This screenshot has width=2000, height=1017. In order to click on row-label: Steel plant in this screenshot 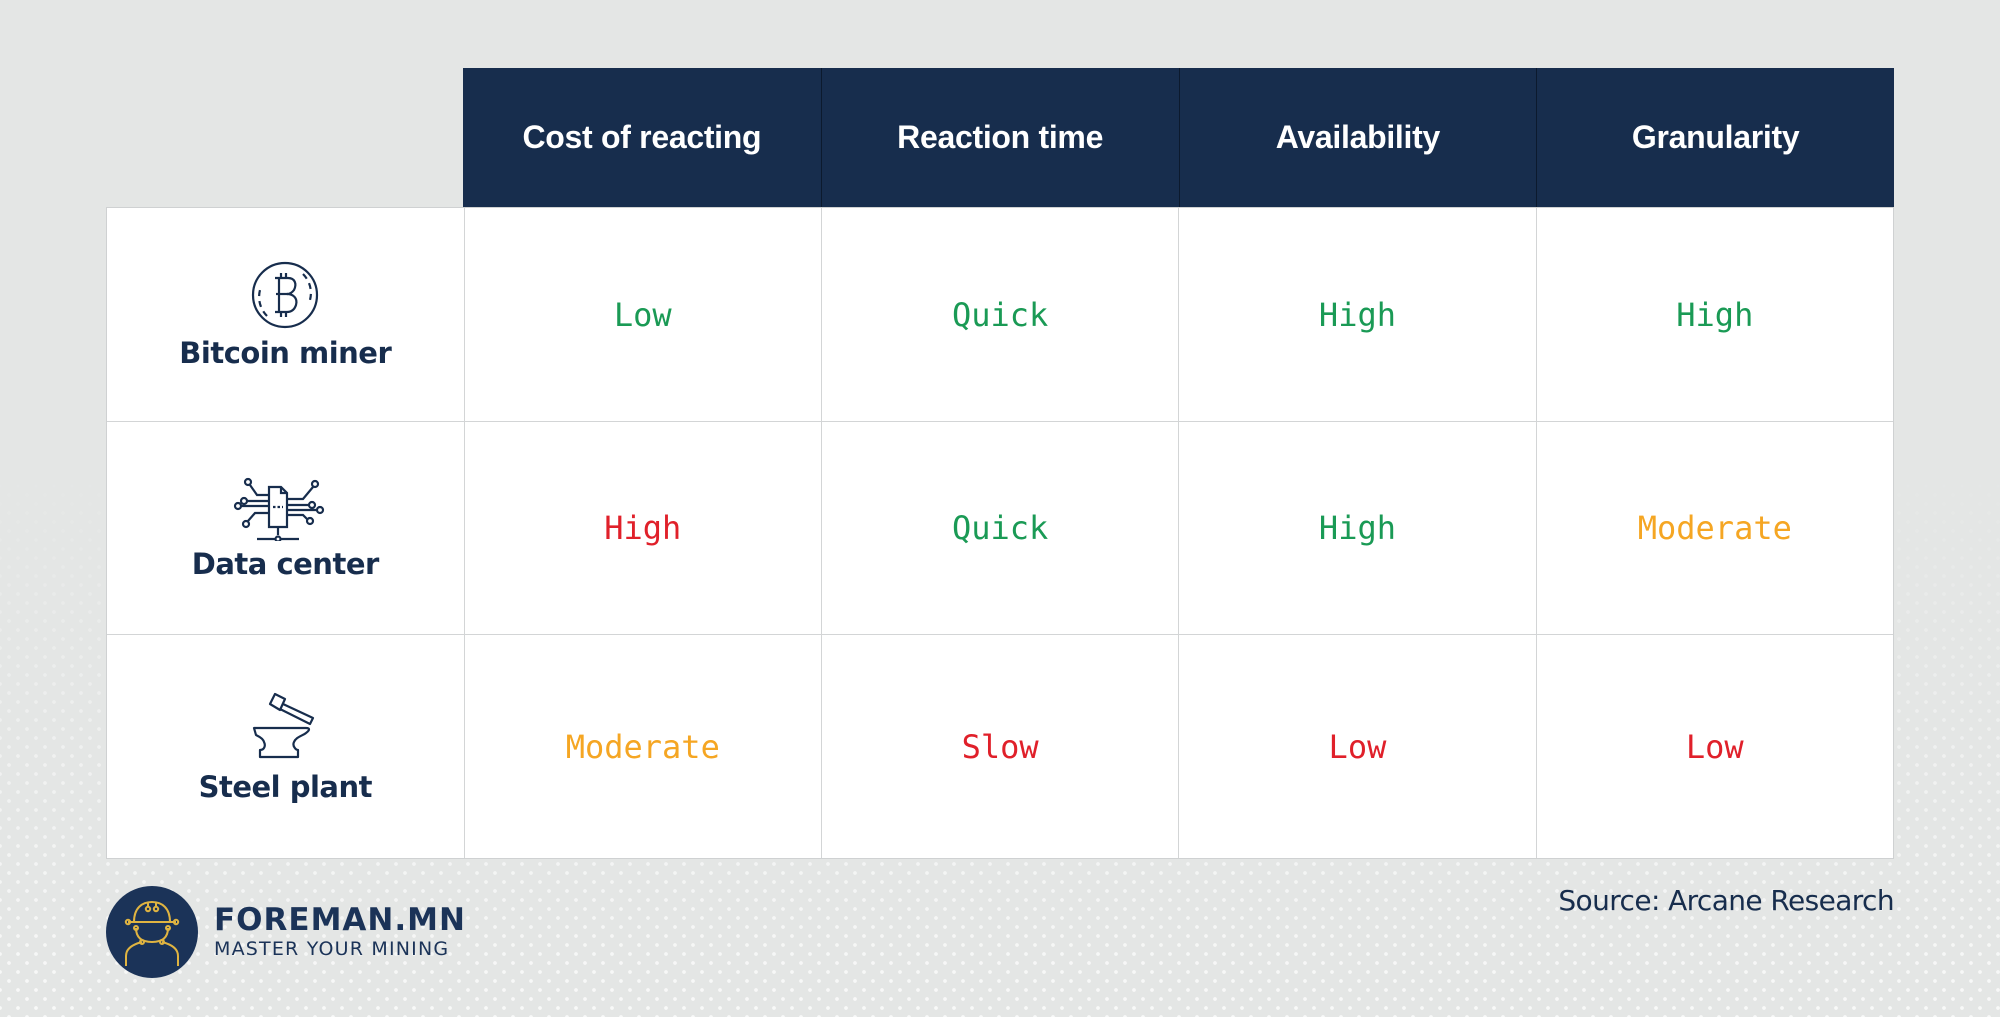, I will do `click(285, 786)`.